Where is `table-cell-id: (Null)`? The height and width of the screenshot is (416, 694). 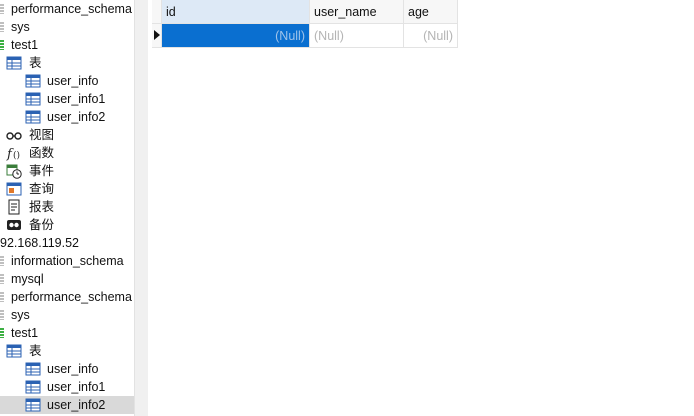 table-cell-id: (Null) is located at coordinates (236, 36).